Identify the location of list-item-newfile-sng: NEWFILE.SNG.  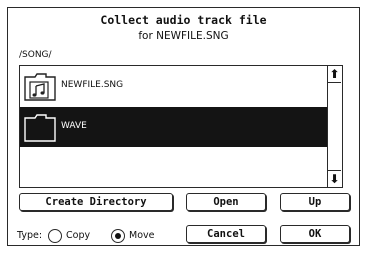
(174, 86).